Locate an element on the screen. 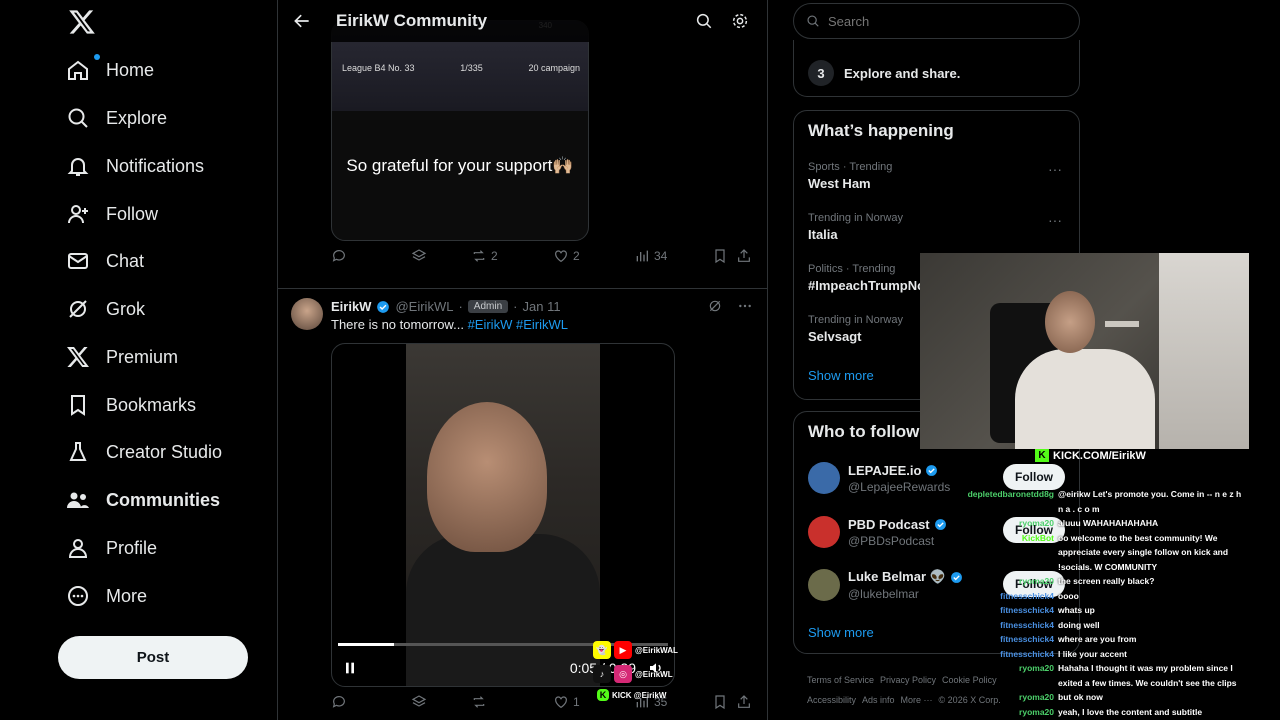  nav-item-more: More is located at coordinates (106, 596).